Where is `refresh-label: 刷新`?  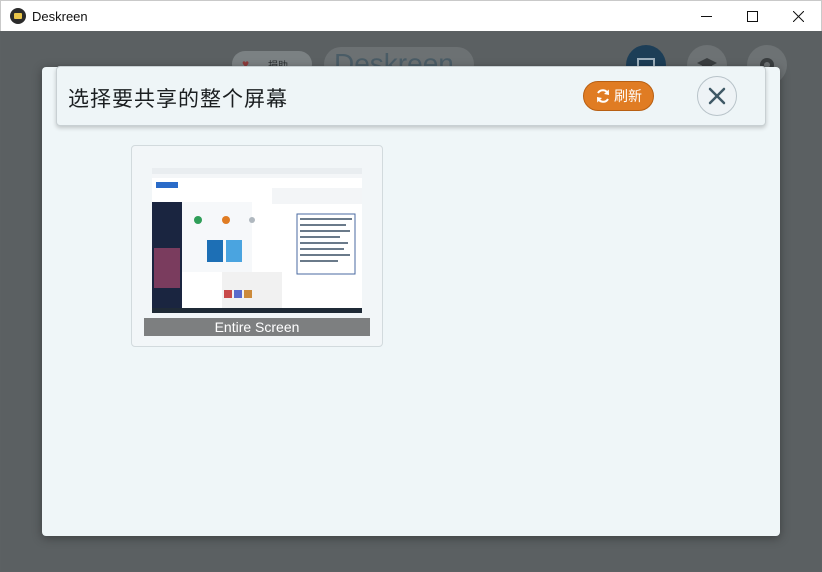 refresh-label: 刷新 is located at coordinates (628, 96).